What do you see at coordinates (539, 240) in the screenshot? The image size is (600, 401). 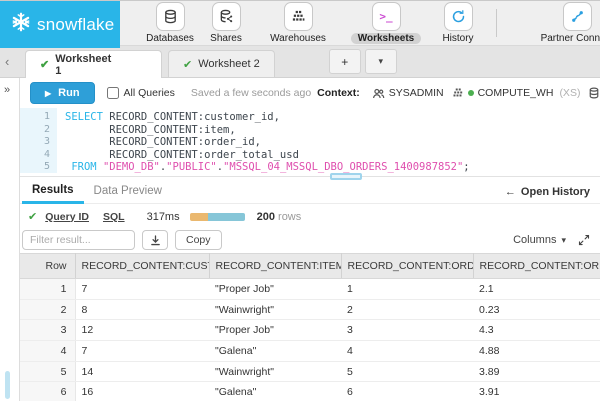 I see `columns-dropdown: Columns ▾` at bounding box center [539, 240].